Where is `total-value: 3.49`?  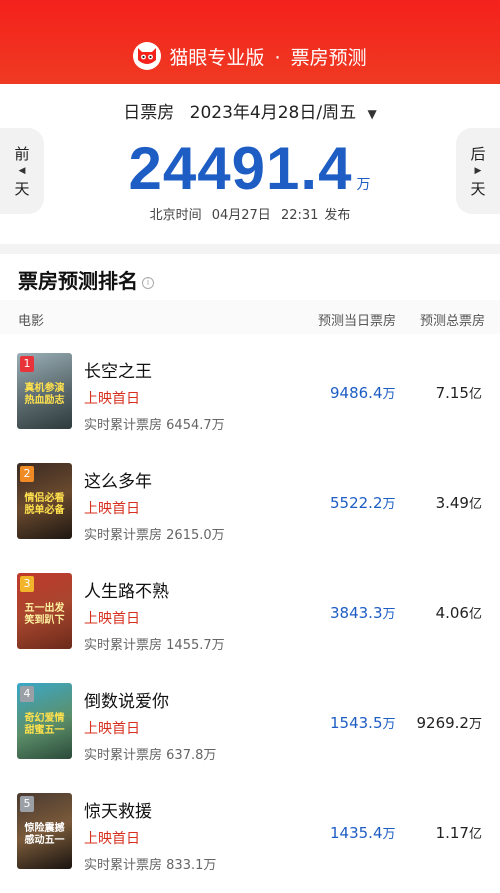 total-value: 3.49 is located at coordinates (452, 503).